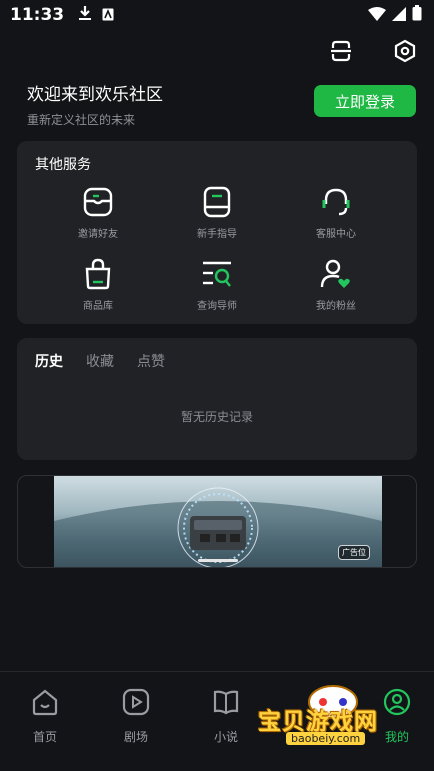  I want to click on tab-likes: 点赞, so click(151, 361).